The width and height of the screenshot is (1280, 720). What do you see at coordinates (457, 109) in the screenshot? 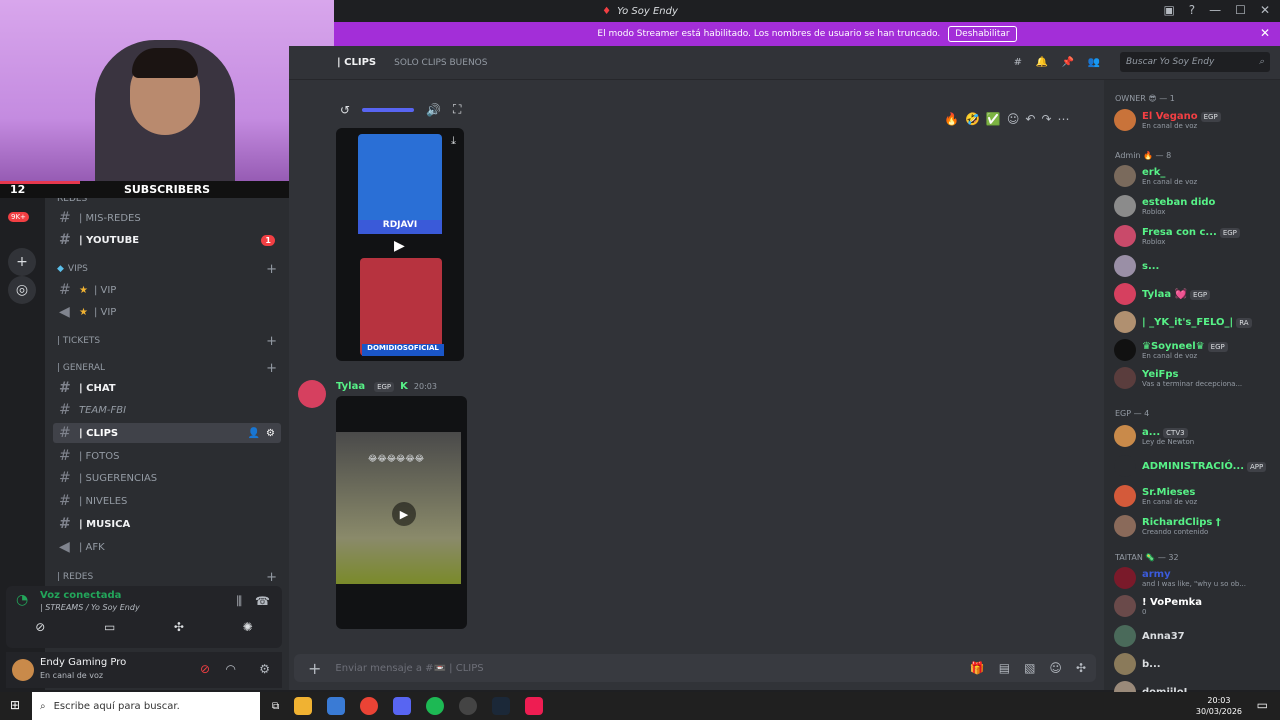
I see `fullscreen-icon: ⛶` at bounding box center [457, 109].